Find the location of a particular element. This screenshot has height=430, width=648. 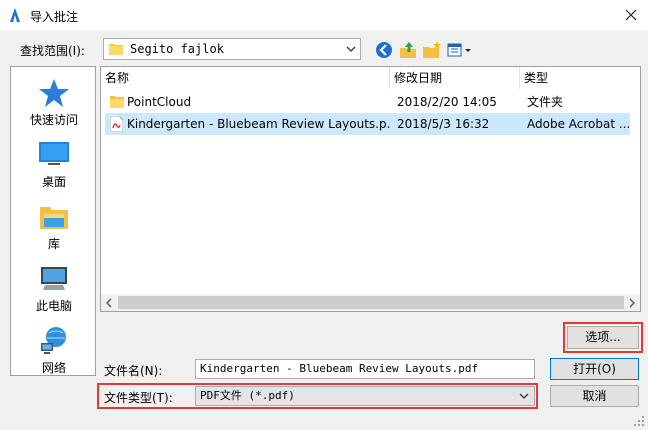

lookin-label: 查找范围(I): is located at coordinates (52, 51).